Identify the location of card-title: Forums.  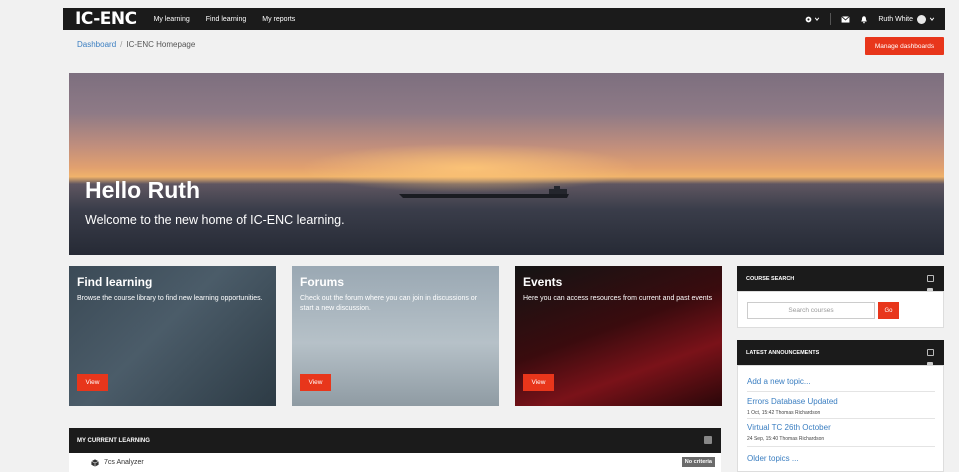
(322, 282).